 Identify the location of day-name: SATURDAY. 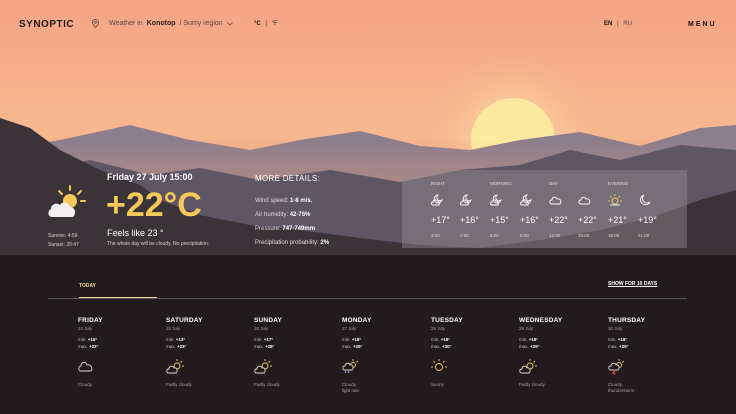
(184, 320).